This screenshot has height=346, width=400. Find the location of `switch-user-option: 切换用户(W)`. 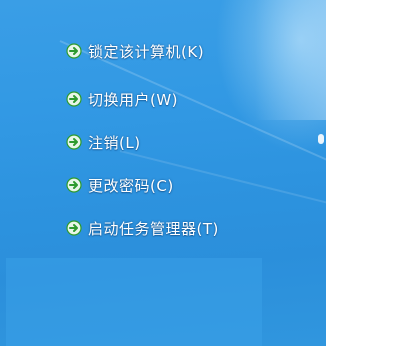

switch-user-option: 切换用户(W) is located at coordinates (122, 99).